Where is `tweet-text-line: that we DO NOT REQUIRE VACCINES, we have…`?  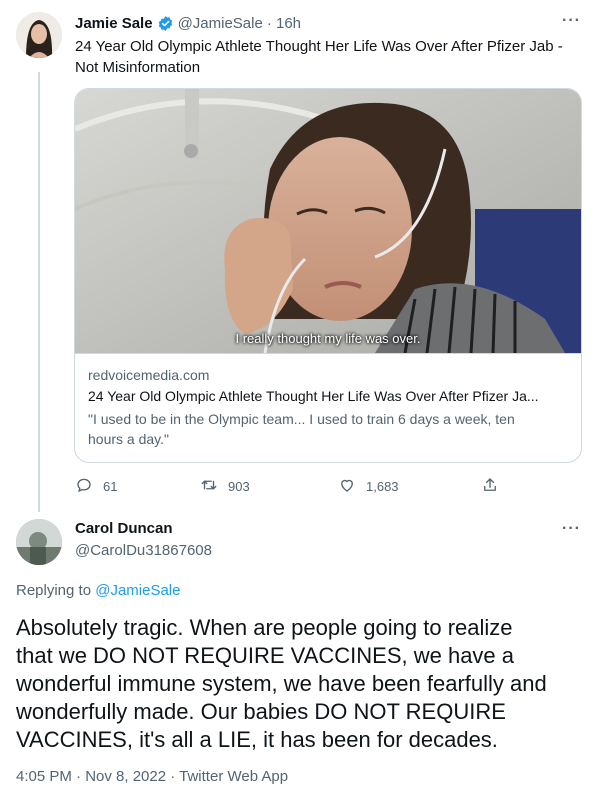 tweet-text-line: that we DO NOT REQUIRE VACCINES, we have… is located at coordinates (265, 655).